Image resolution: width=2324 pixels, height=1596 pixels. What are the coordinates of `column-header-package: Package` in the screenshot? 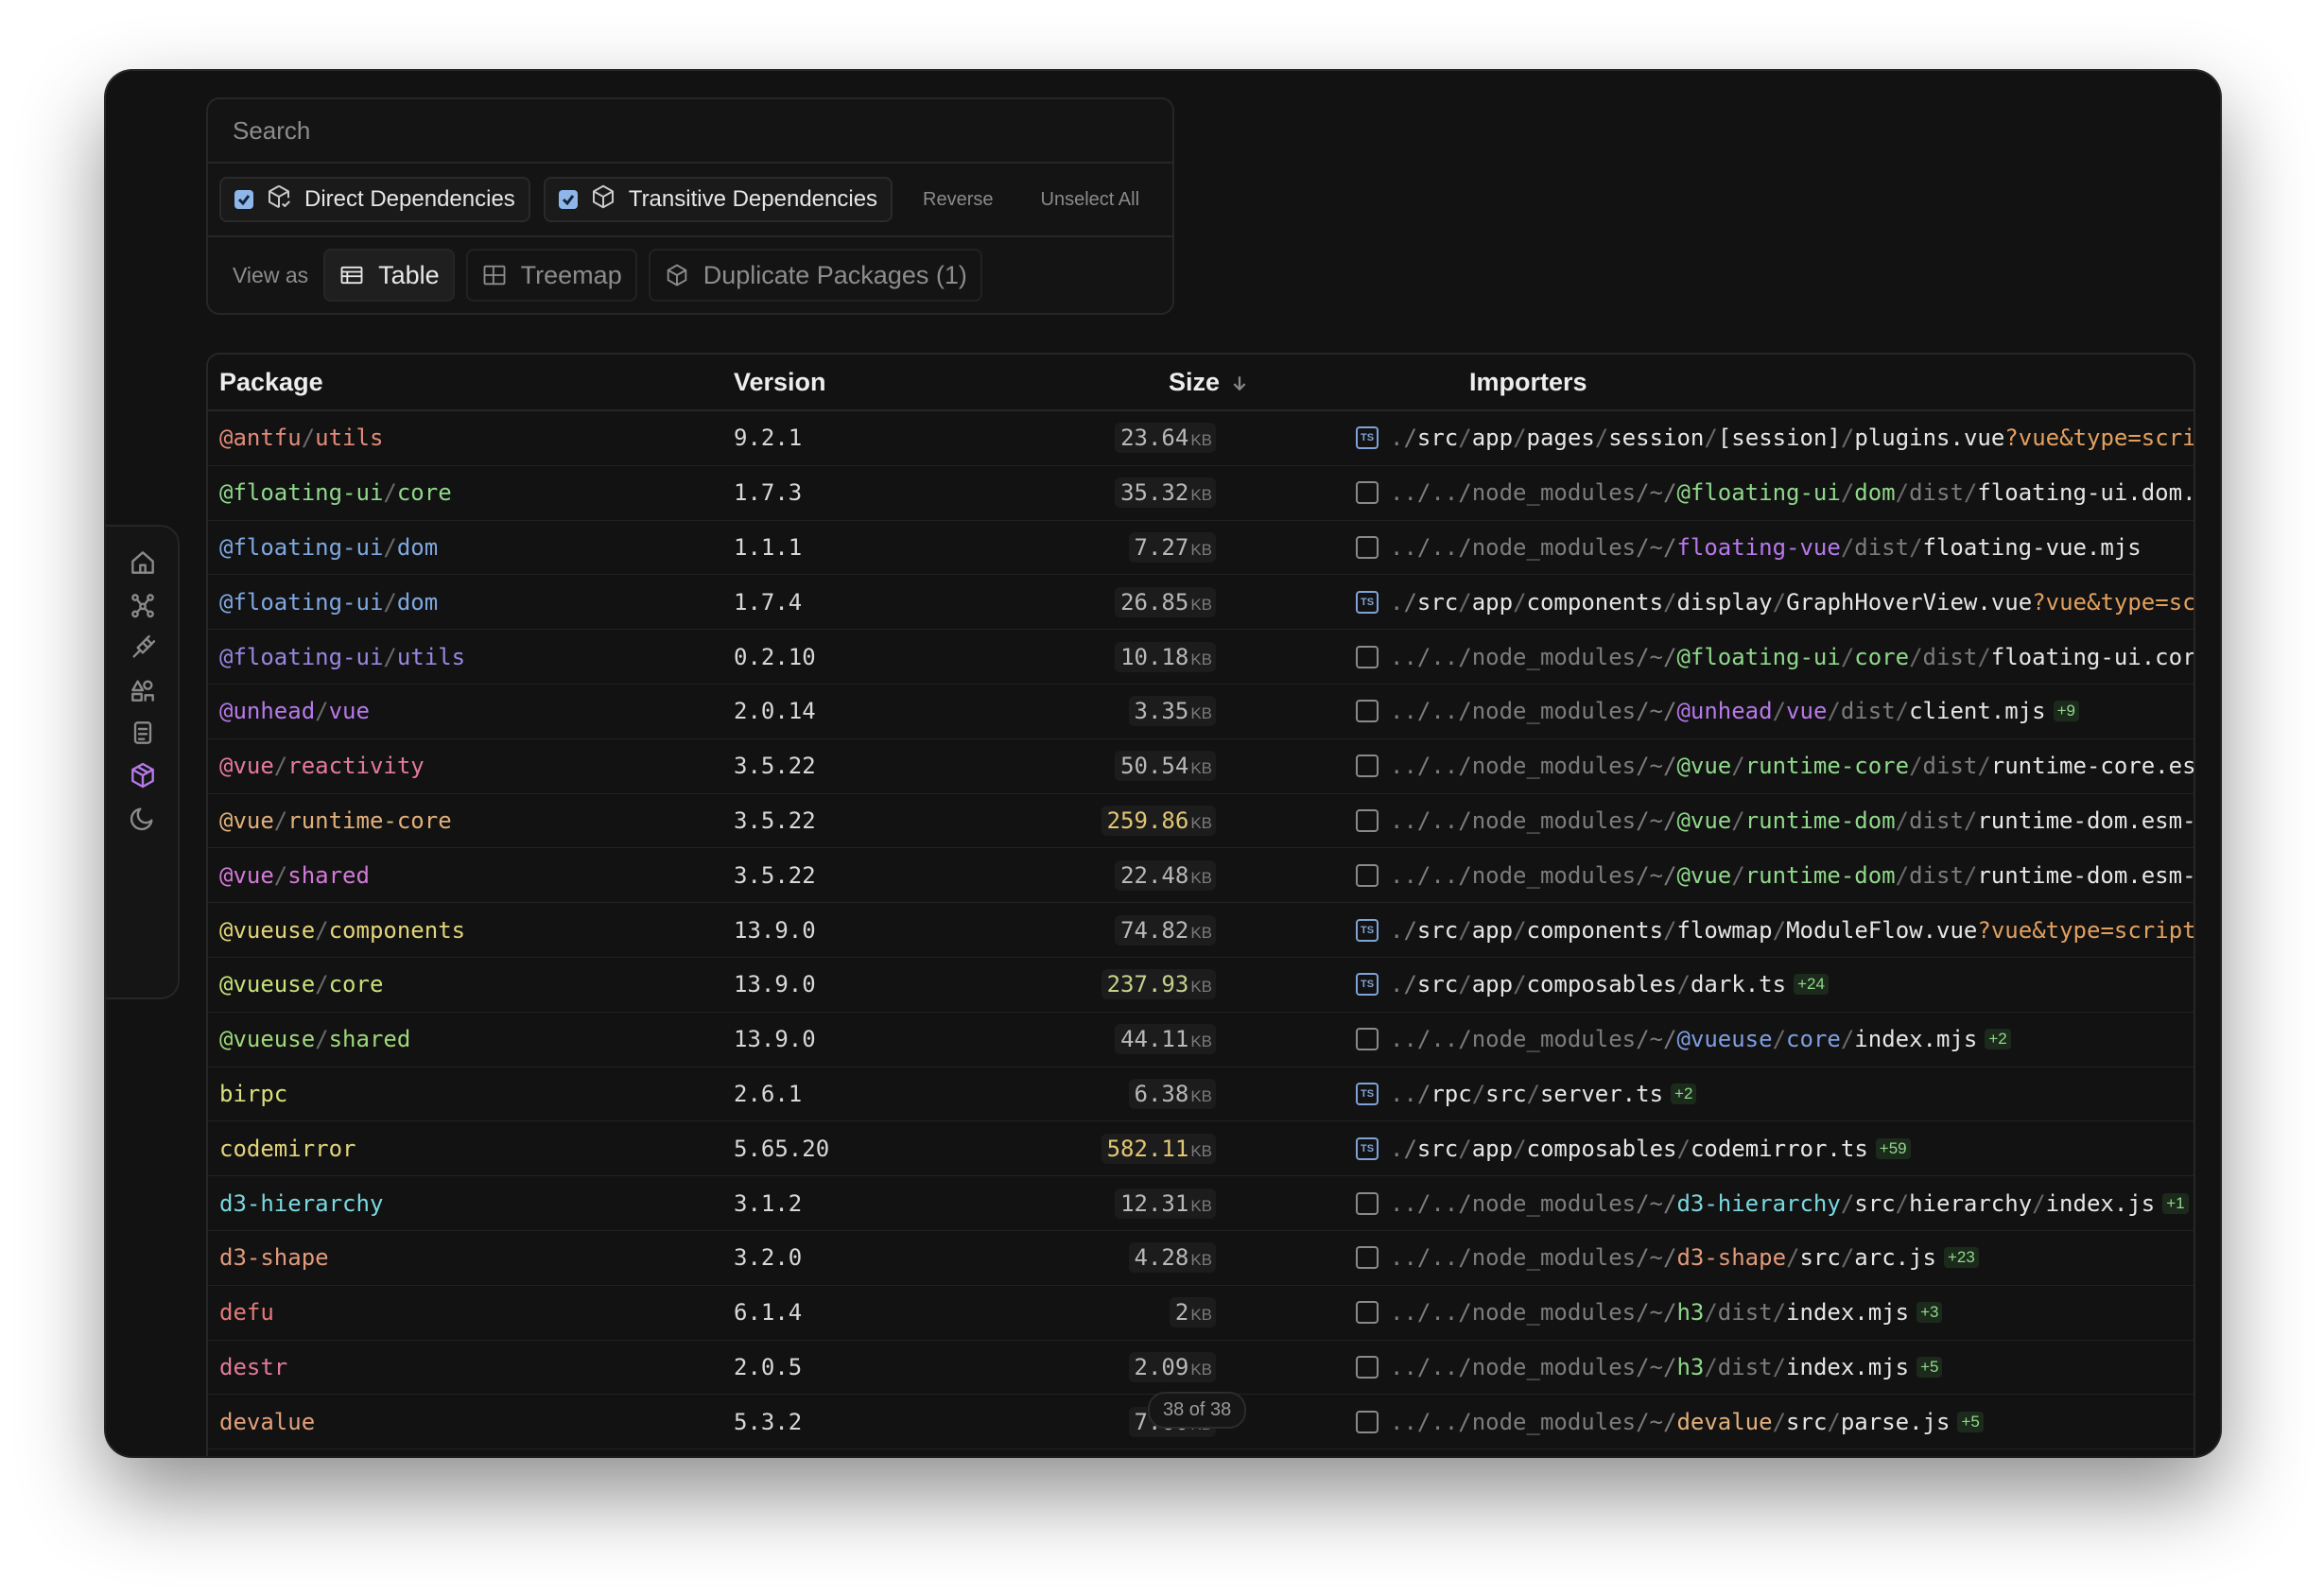 It's located at (271, 383).